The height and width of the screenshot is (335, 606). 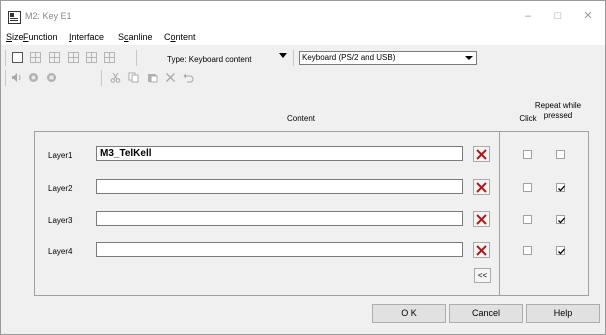 What do you see at coordinates (115, 77) in the screenshot?
I see `cut-icon` at bounding box center [115, 77].